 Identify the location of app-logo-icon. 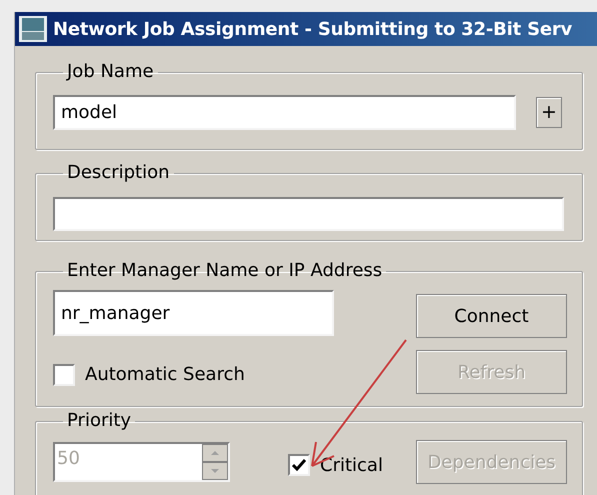
(33, 29).